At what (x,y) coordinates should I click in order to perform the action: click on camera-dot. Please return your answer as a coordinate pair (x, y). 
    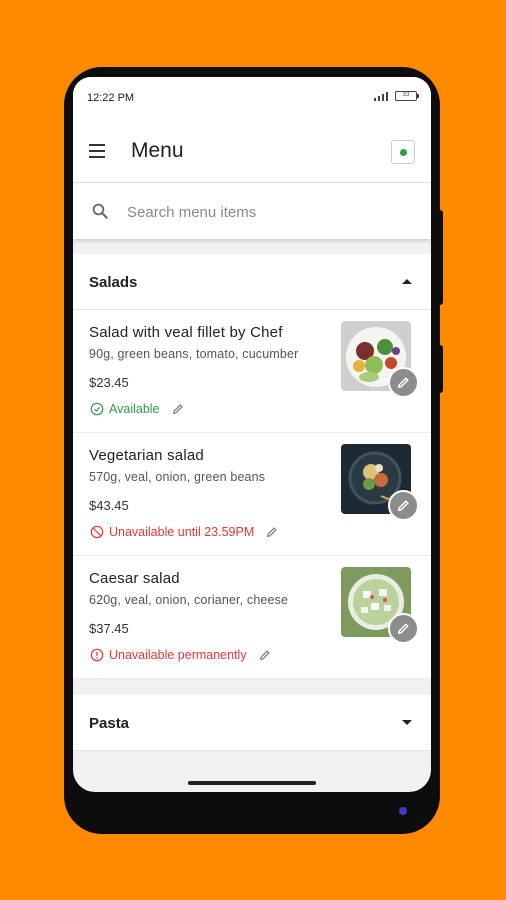
    Looking at the image, I should click on (403, 811).